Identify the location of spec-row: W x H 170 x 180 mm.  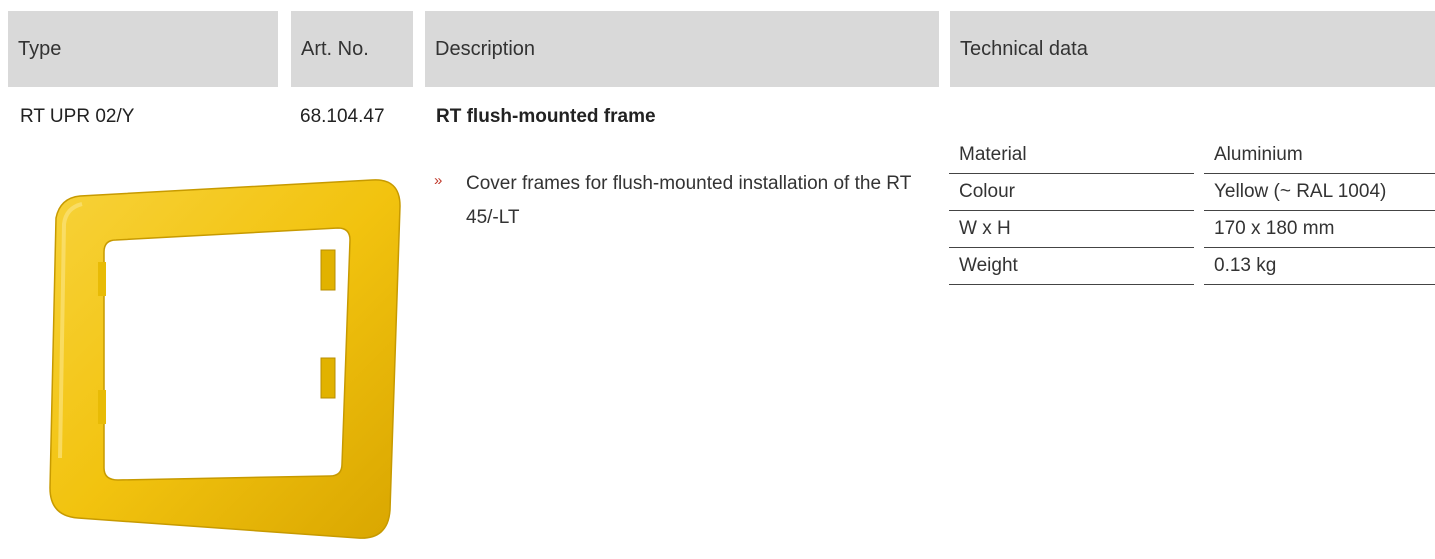
(1192, 229).